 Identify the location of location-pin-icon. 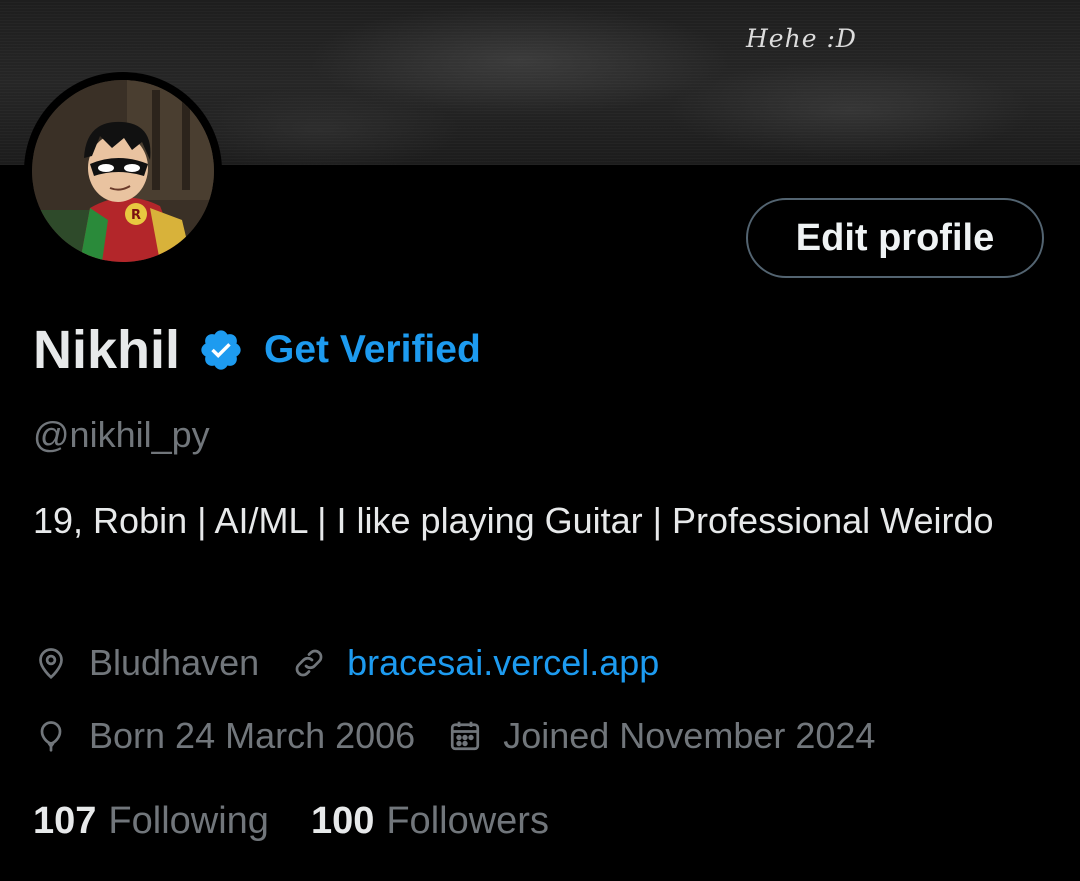
(51, 663).